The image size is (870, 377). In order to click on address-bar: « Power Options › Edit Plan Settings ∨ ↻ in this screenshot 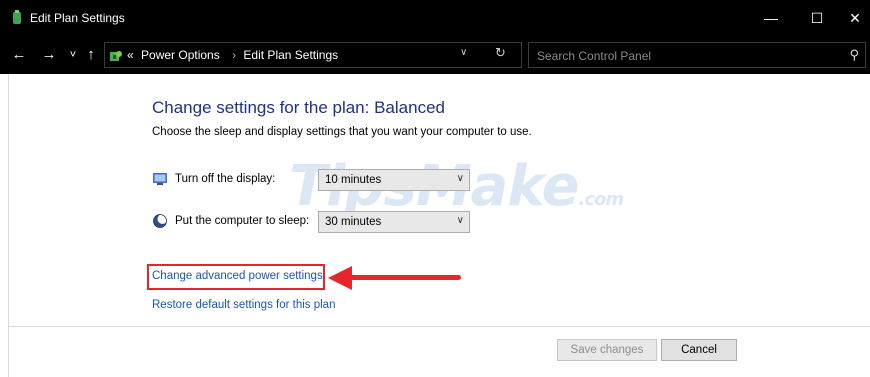, I will do `click(313, 55)`.